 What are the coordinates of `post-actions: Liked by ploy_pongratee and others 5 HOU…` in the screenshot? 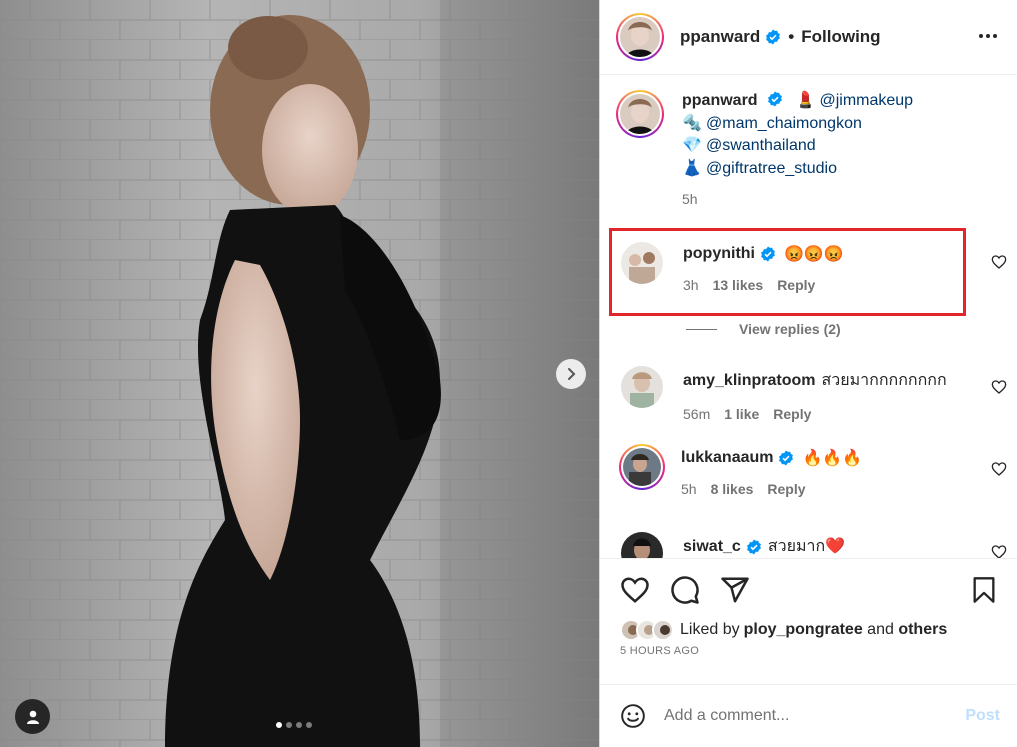 It's located at (808, 621).